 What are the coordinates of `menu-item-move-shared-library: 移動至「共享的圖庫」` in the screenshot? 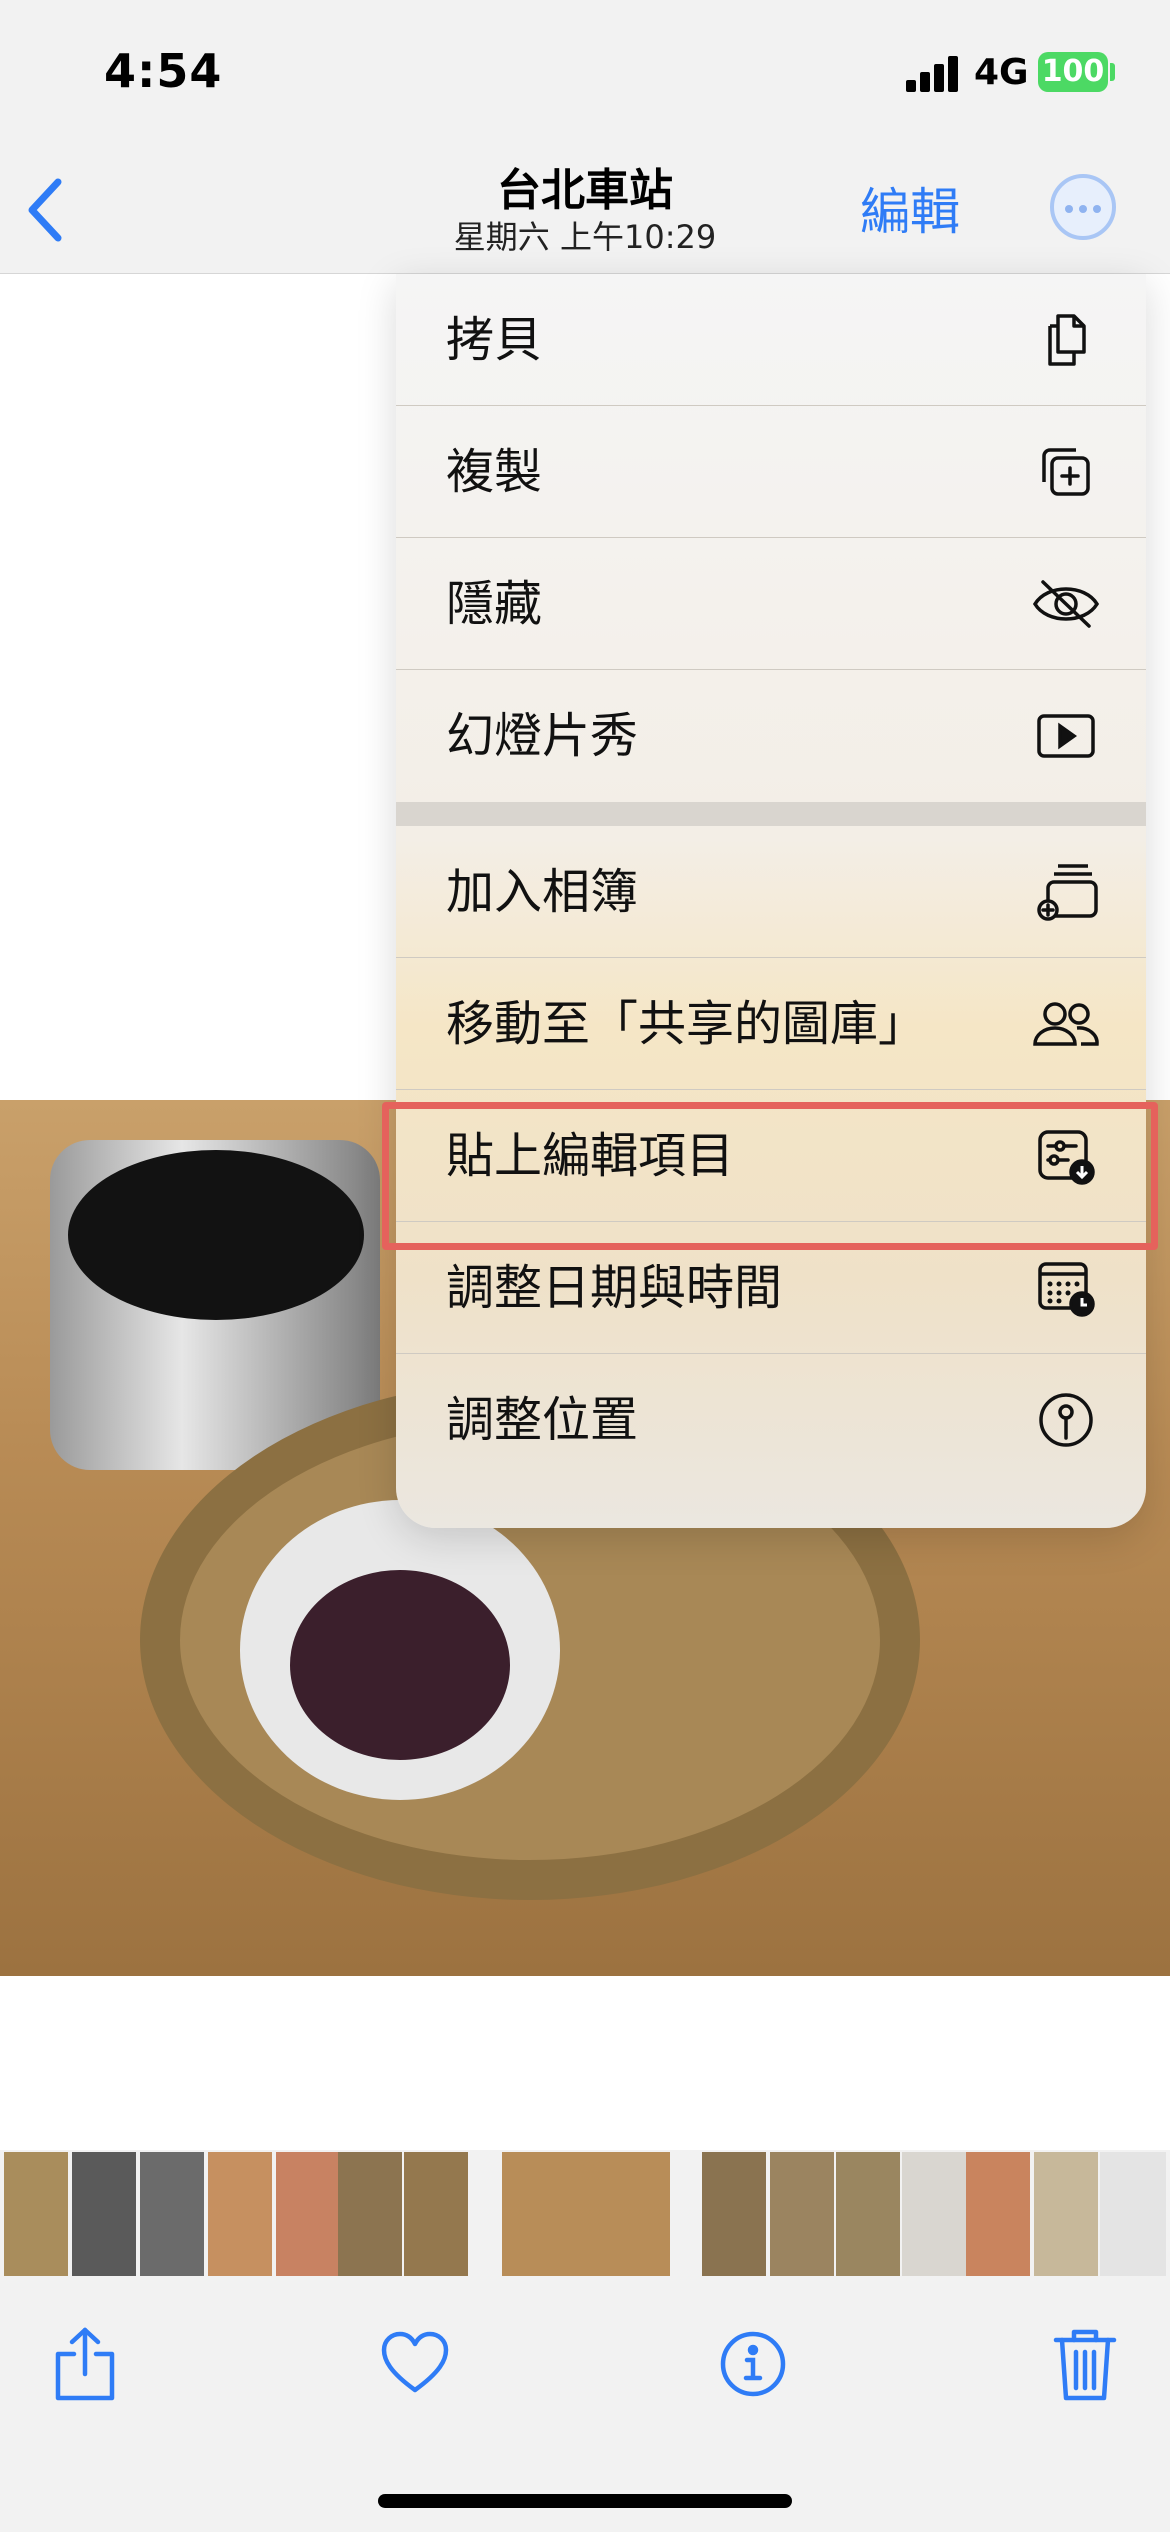 It's located at (771, 1024).